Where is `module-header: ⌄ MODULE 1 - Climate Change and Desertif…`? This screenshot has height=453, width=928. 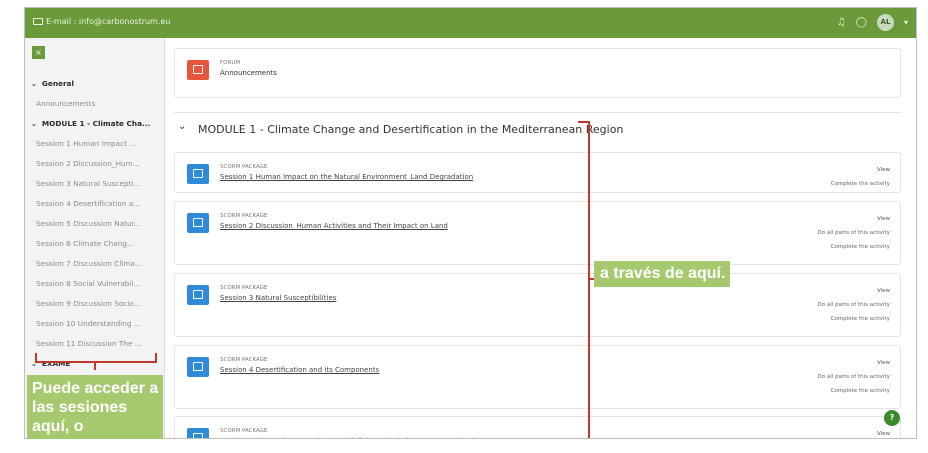 module-header: ⌄ MODULE 1 - Climate Change and Desertif… is located at coordinates (537, 127).